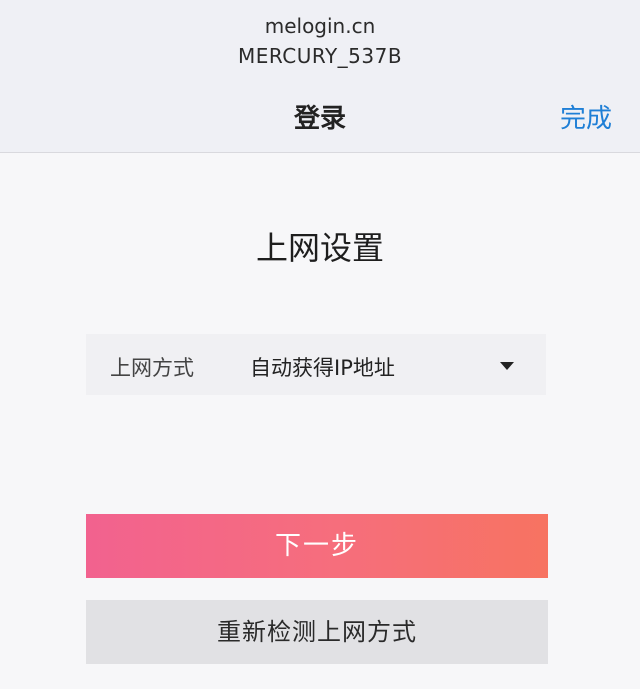 This screenshot has height=689, width=640. What do you see at coordinates (319, 248) in the screenshot?
I see `page-title: 上网设置` at bounding box center [319, 248].